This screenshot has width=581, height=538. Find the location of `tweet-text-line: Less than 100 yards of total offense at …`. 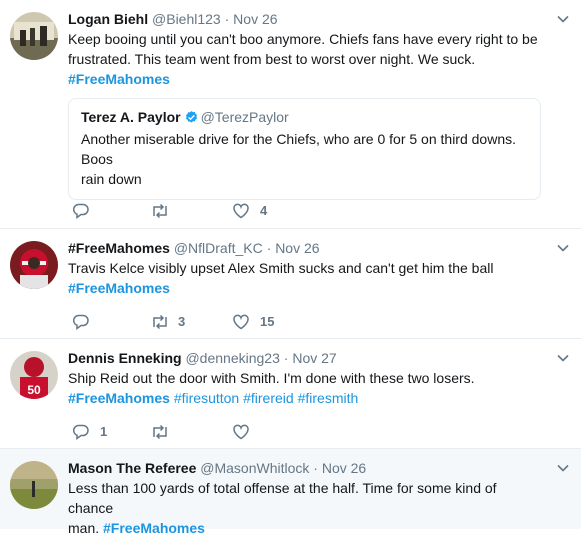

tweet-text-line: Less than 100 yards of total offense at … is located at coordinates (282, 498).